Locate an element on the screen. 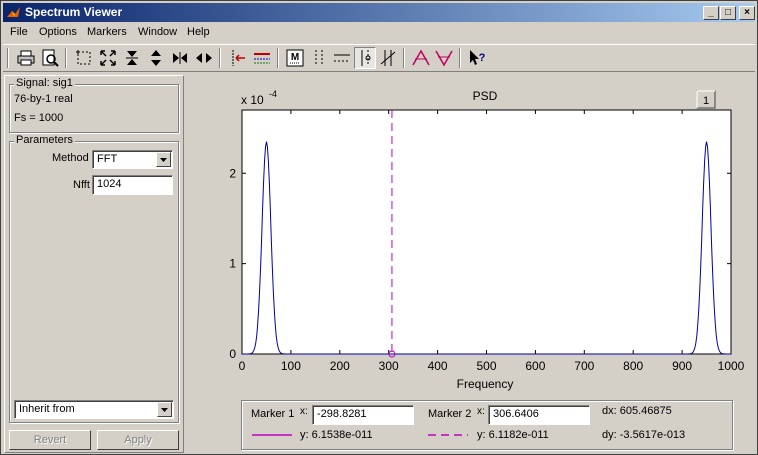 The height and width of the screenshot is (455, 758). marker1-x-value: -298.8281 is located at coordinates (342, 414).